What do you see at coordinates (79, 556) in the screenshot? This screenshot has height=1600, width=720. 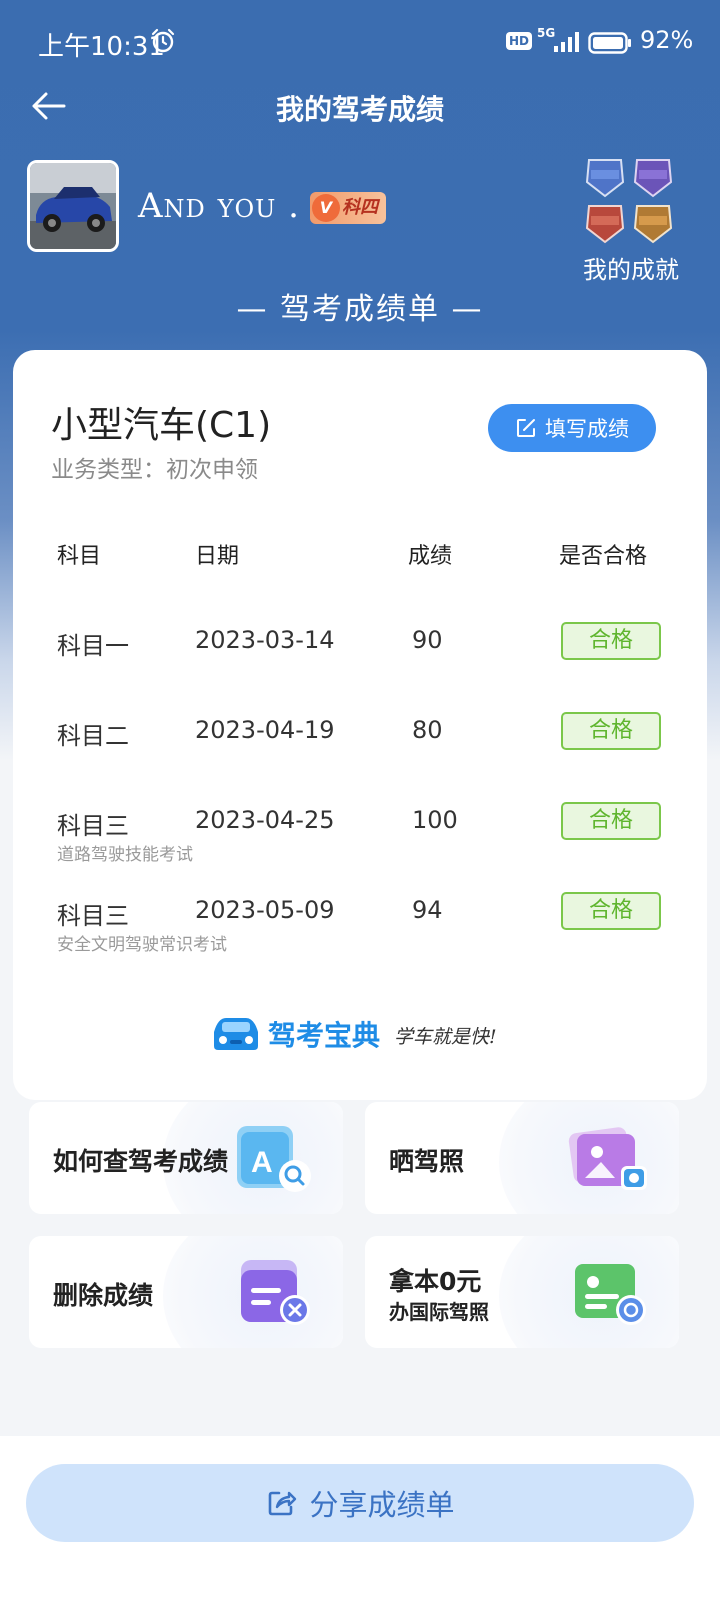 I see `column-header-subject: 科目` at bounding box center [79, 556].